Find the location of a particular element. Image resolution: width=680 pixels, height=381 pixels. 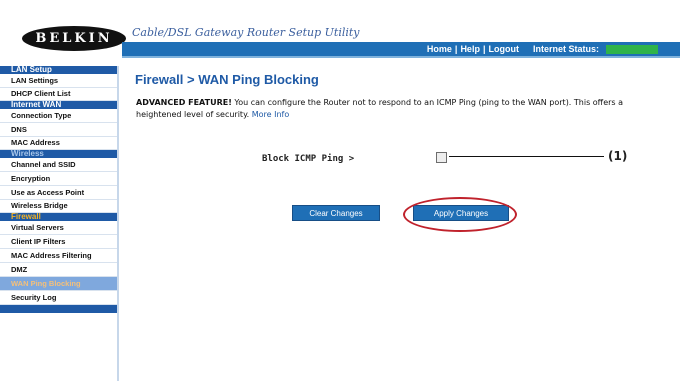

sidebar-item-client-ip-filters: Client IP Filters is located at coordinates (58, 242).